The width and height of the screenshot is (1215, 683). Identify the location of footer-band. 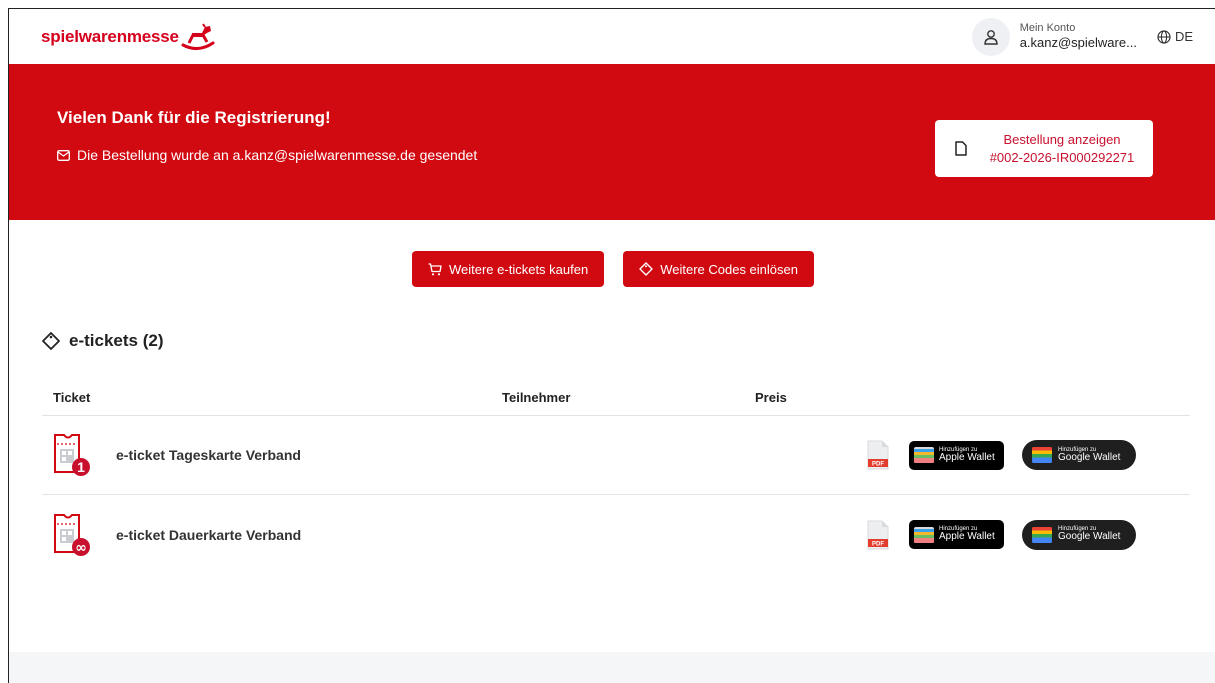
(612, 667).